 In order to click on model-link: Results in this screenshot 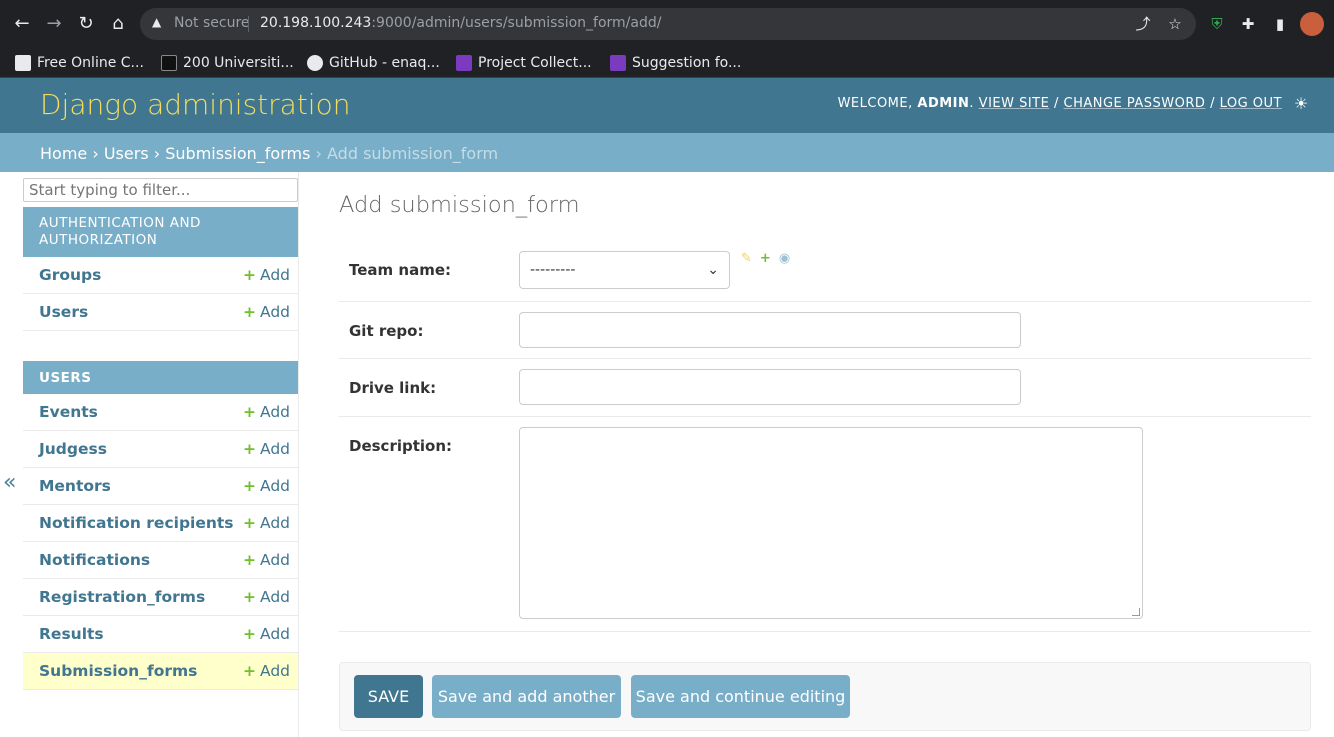, I will do `click(71, 634)`.